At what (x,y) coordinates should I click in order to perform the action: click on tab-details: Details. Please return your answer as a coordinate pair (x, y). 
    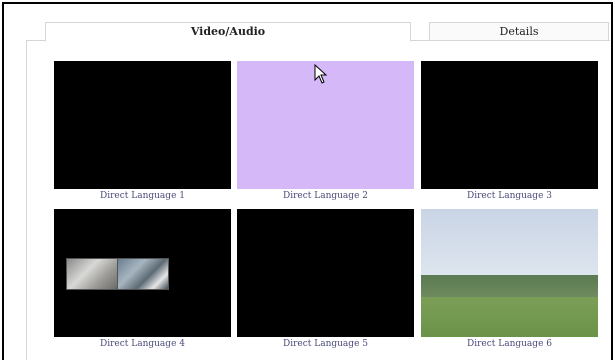
    Looking at the image, I should click on (519, 31).